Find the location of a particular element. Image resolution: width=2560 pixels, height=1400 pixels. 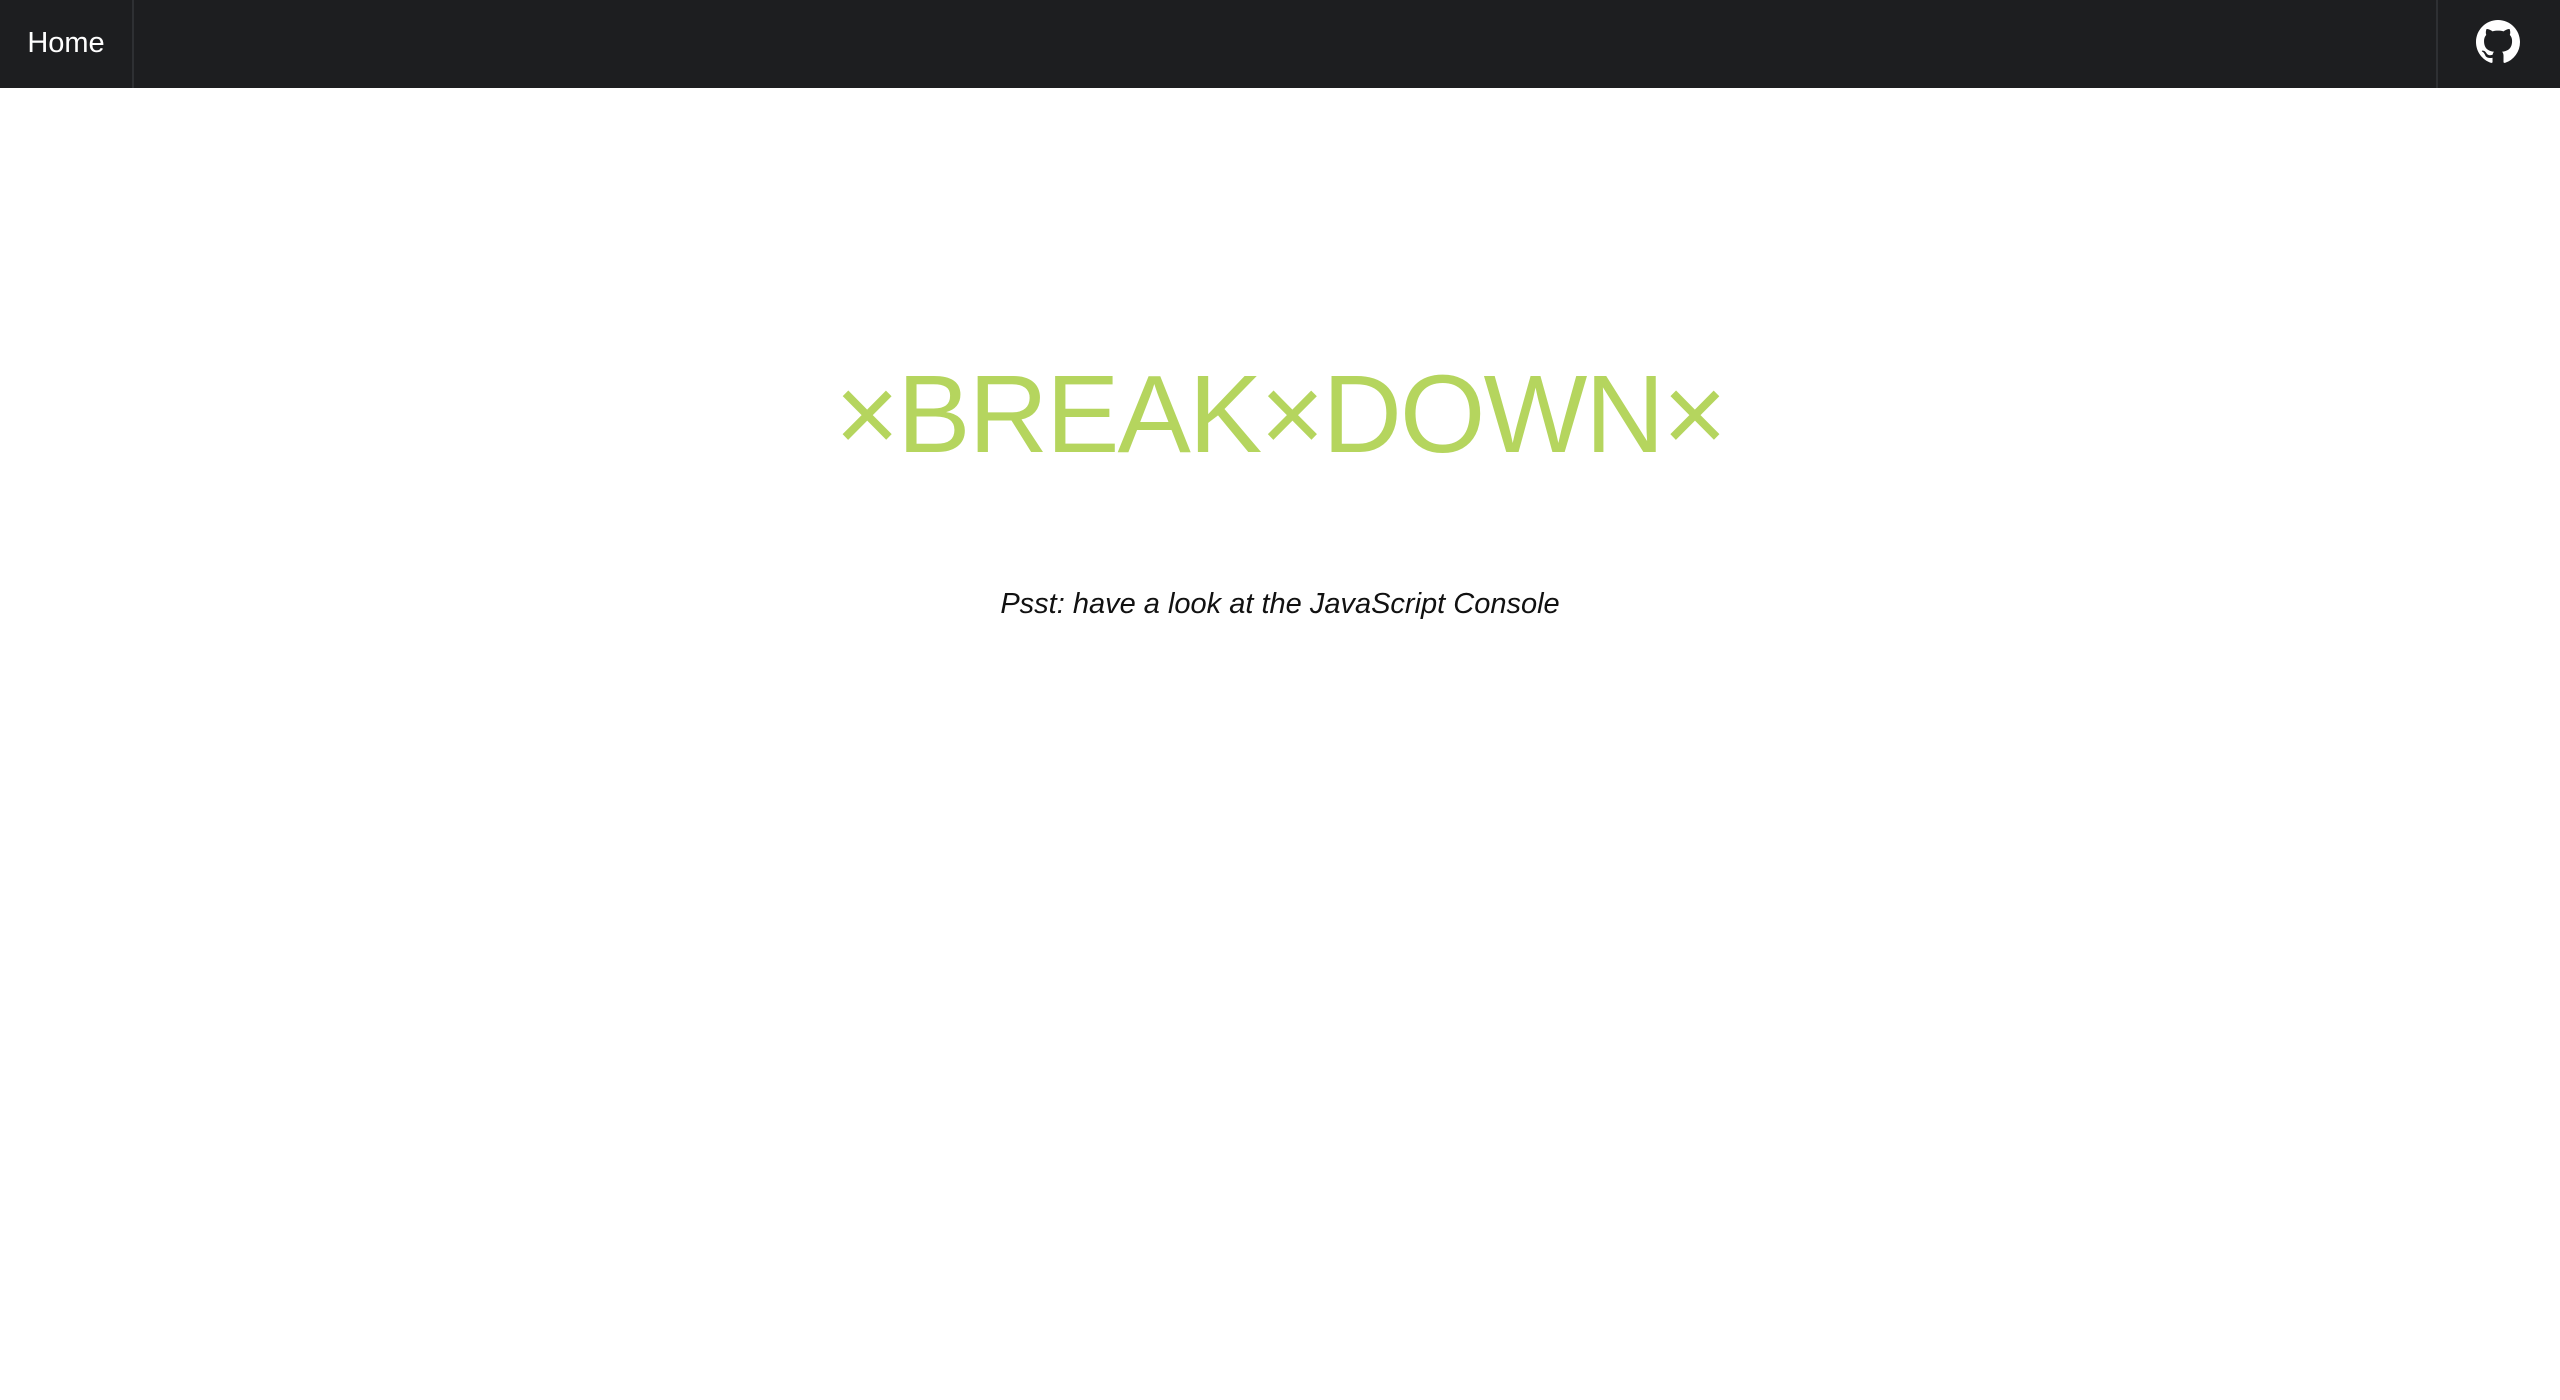

title-word-break: BREAK is located at coordinates (1079, 414).